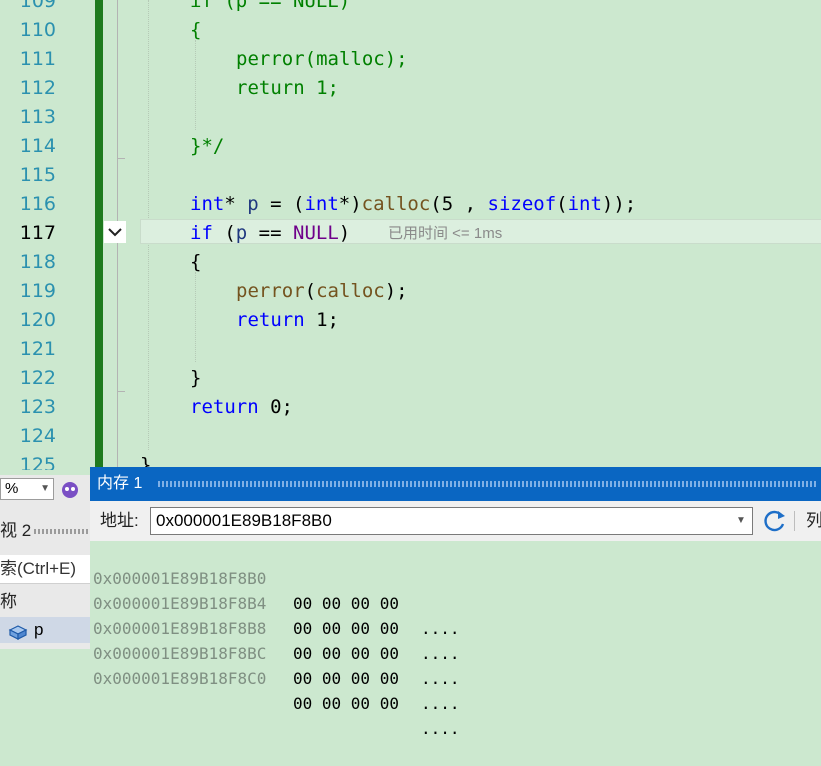 The image size is (821, 766). I want to click on code-line: perror(malloc);, so click(322, 59).